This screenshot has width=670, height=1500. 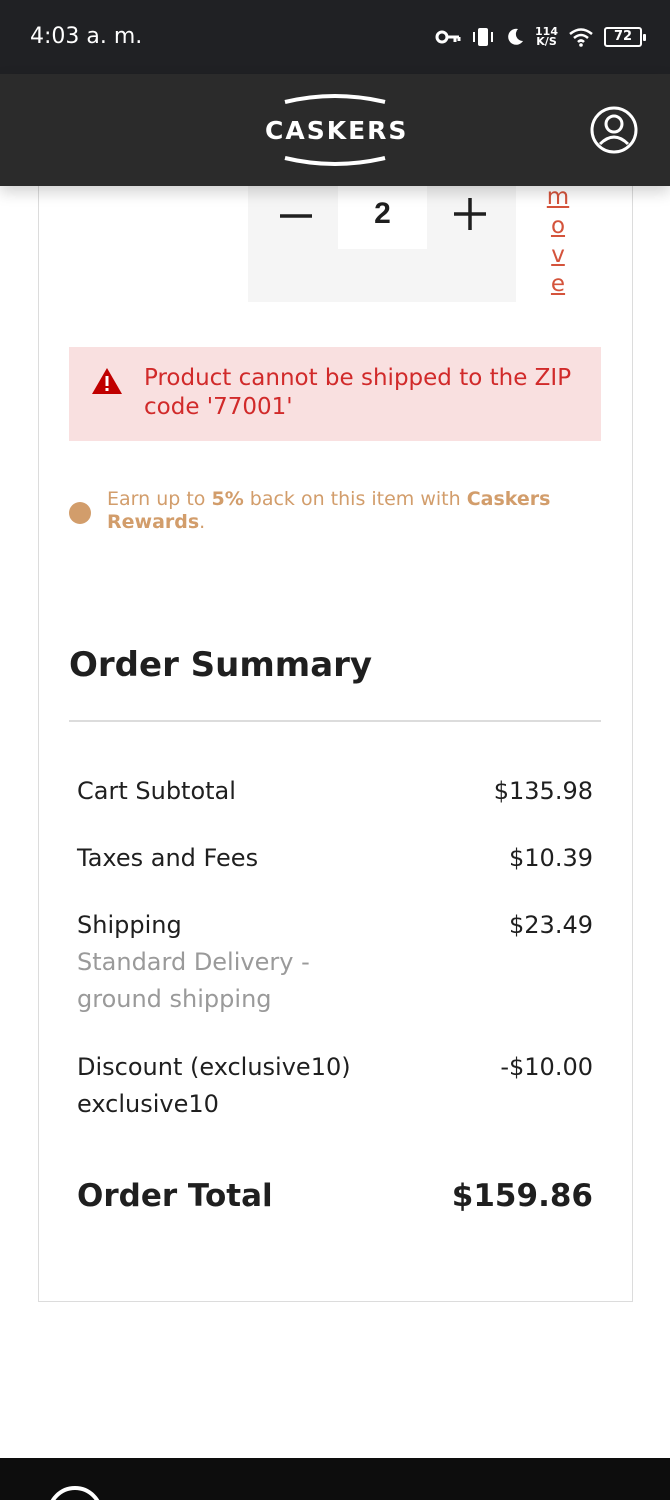 What do you see at coordinates (335, 37) in the screenshot?
I see `status-bar: 4:03 a. m. 114 K/S 72` at bounding box center [335, 37].